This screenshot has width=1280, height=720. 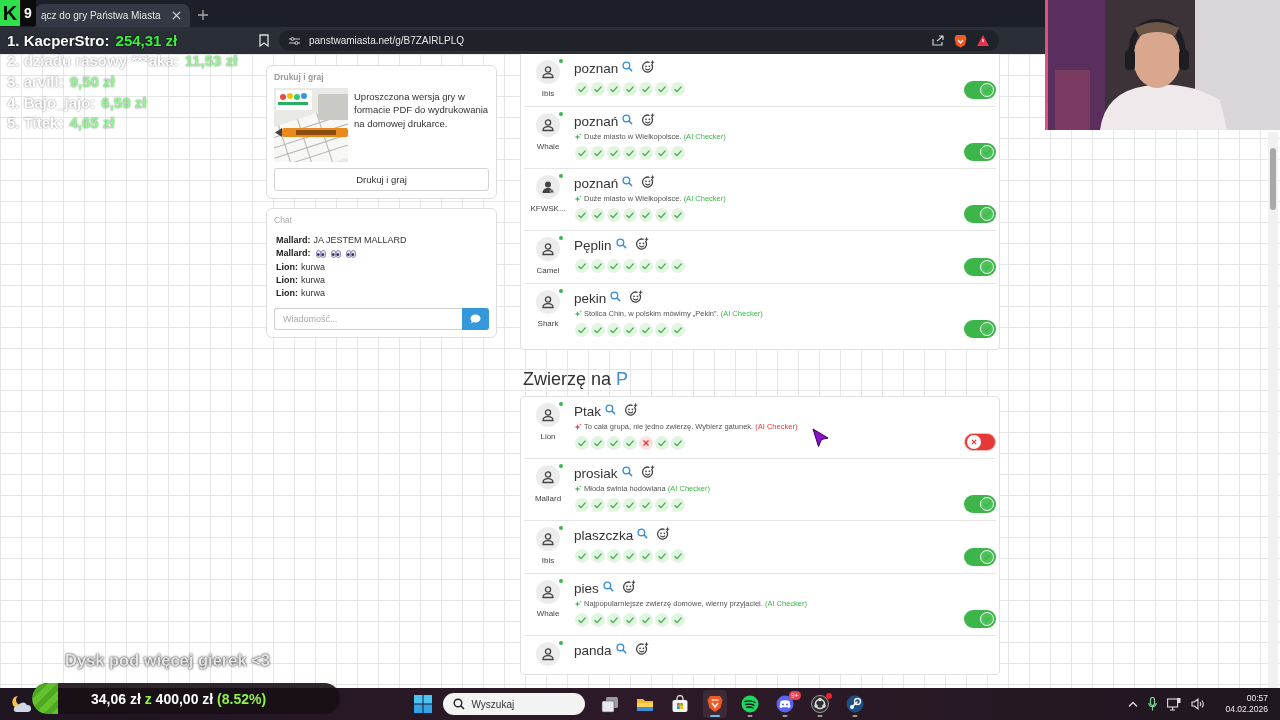 I want to click on leaderboard-amount: 9,50 zł, so click(x=92, y=81).